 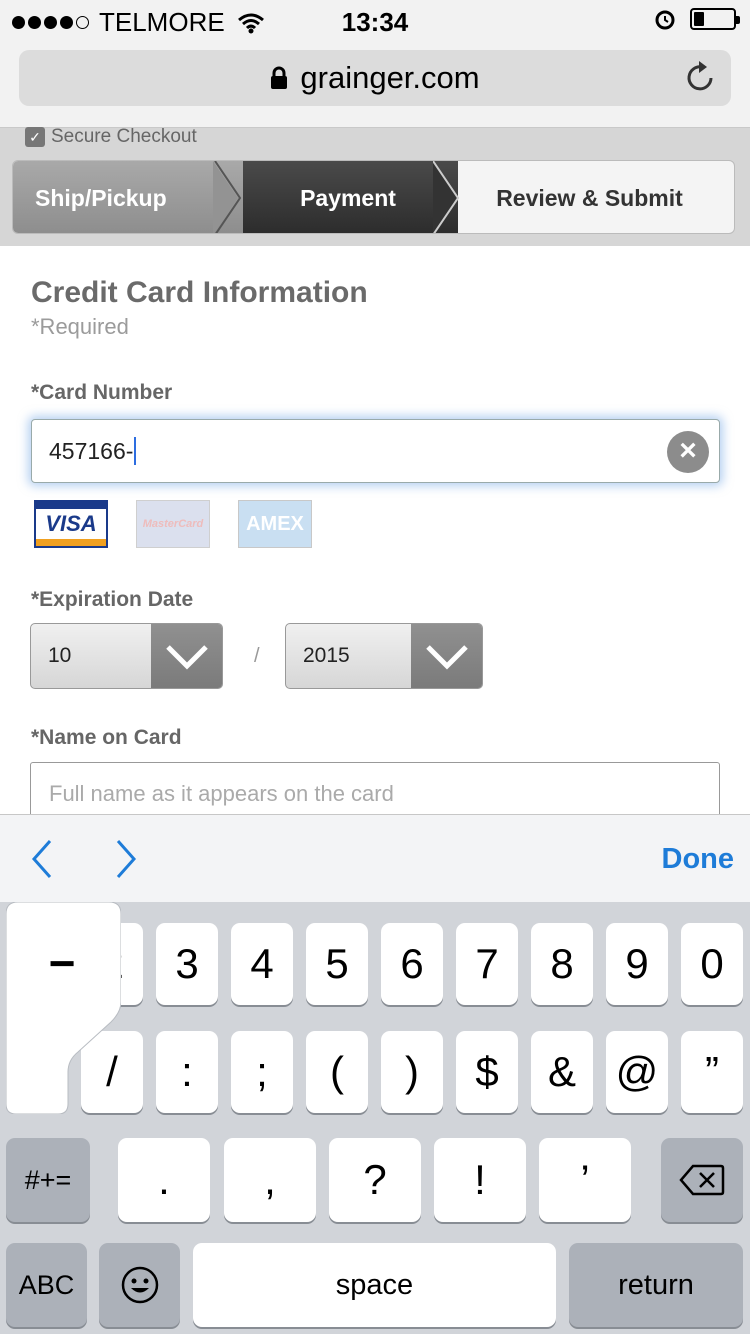 What do you see at coordinates (712, 1072) in the screenshot?
I see `key: ”` at bounding box center [712, 1072].